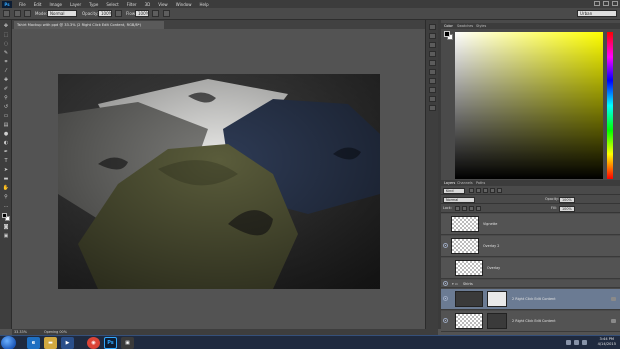  What do you see at coordinates (4, 215) in the screenshot?
I see `foreground-color-swatch` at bounding box center [4, 215].